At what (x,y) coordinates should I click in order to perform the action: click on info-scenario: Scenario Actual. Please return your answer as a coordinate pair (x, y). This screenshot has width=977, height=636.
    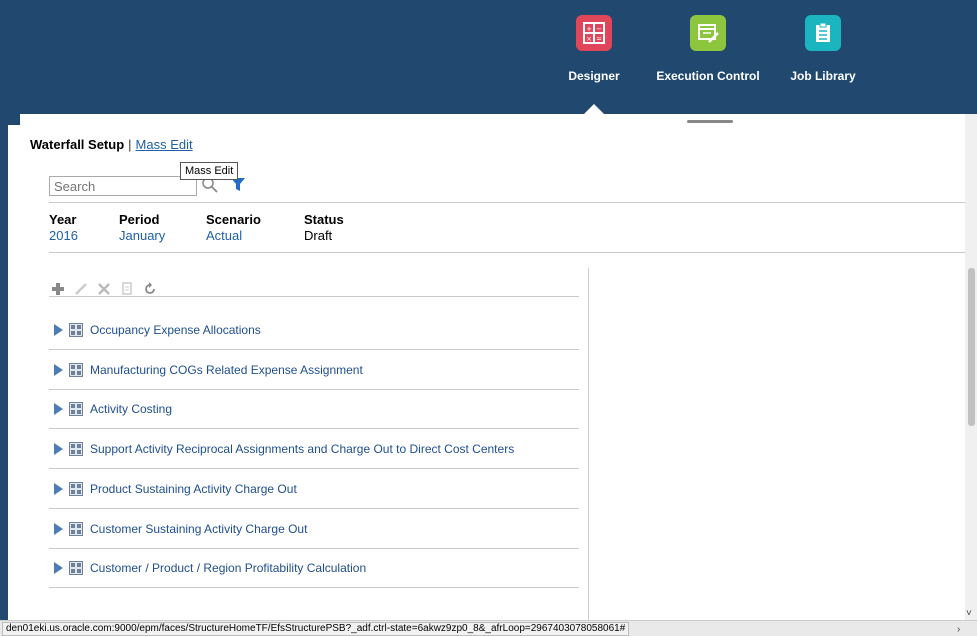
    Looking at the image, I should click on (233, 227).